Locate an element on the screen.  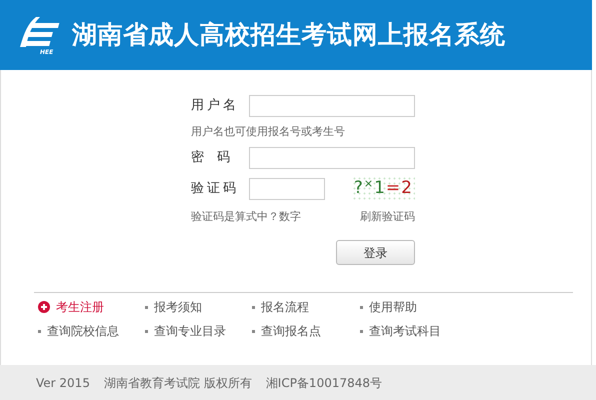
username-input is located at coordinates (332, 106).